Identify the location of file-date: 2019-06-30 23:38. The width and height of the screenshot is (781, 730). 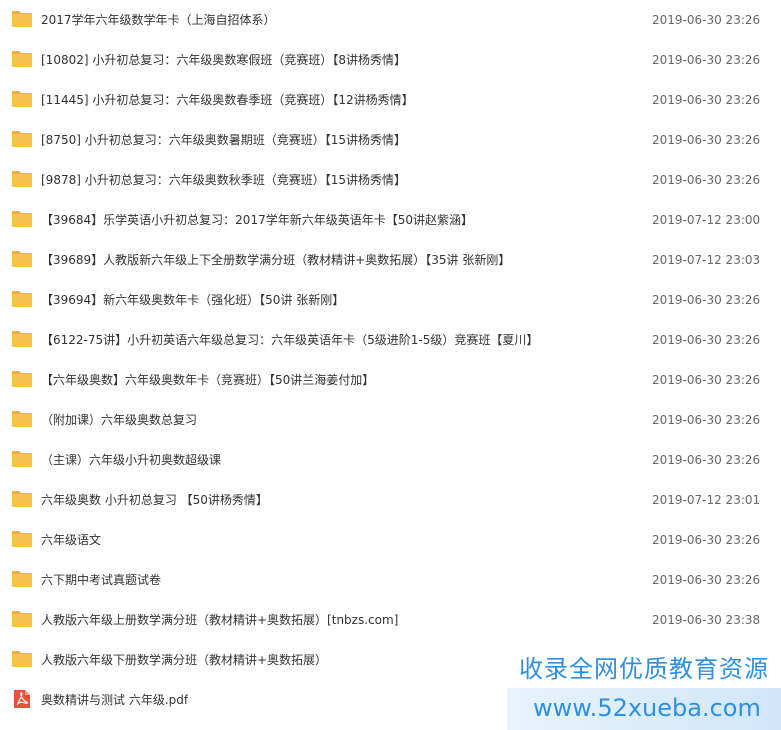
(706, 620).